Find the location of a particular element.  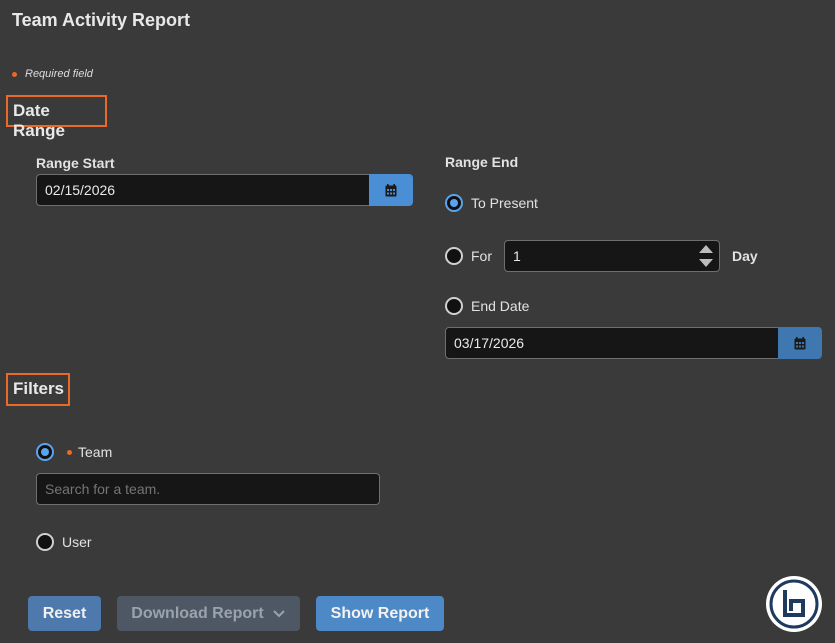

team-radio is located at coordinates (45, 452).